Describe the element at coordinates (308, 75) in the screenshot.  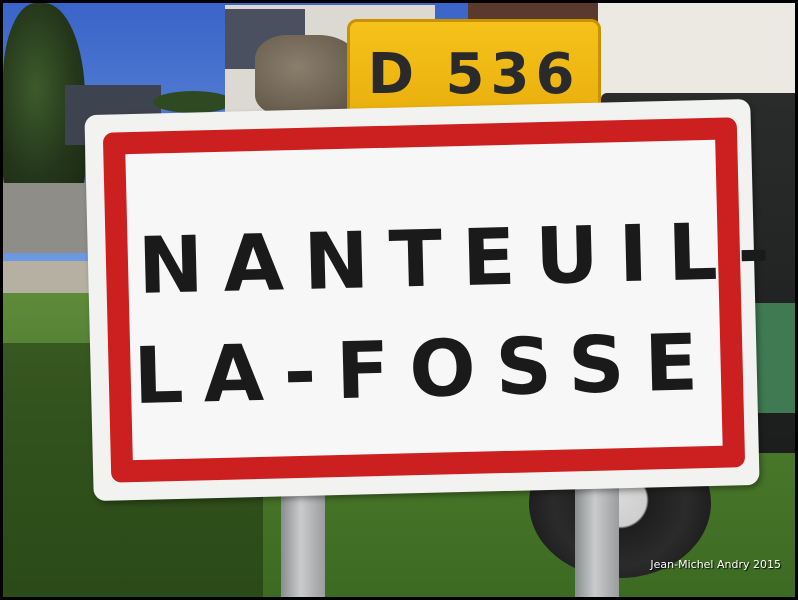
I see `stone-ornament` at that location.